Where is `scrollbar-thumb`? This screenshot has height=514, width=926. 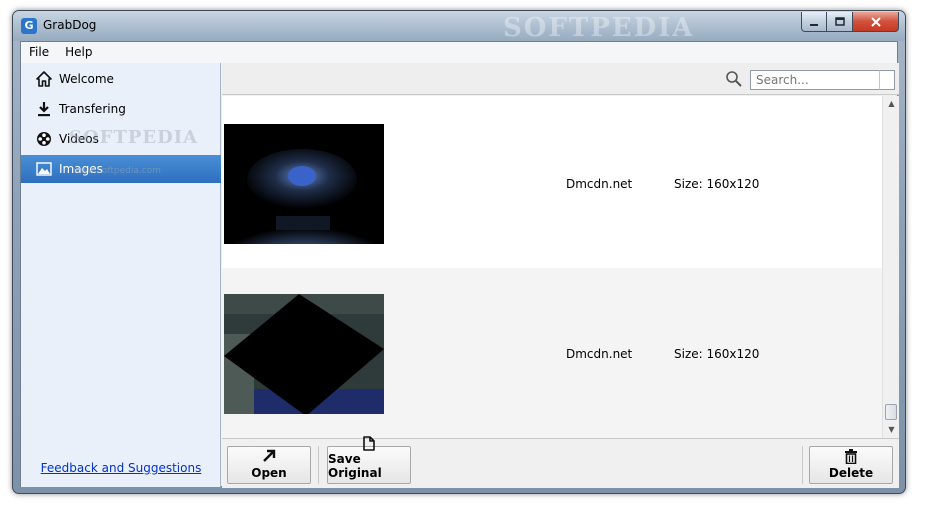 scrollbar-thumb is located at coordinates (891, 412).